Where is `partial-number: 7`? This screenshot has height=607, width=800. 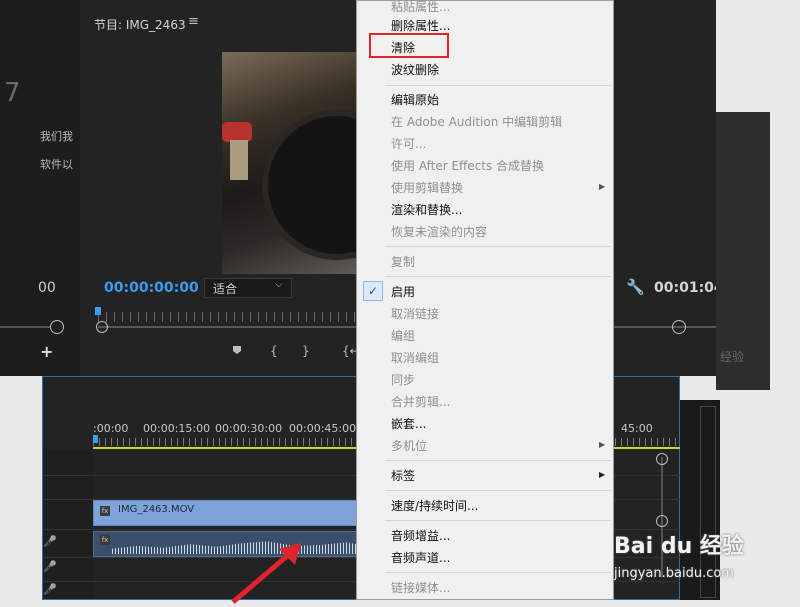 partial-number: 7 is located at coordinates (12, 93).